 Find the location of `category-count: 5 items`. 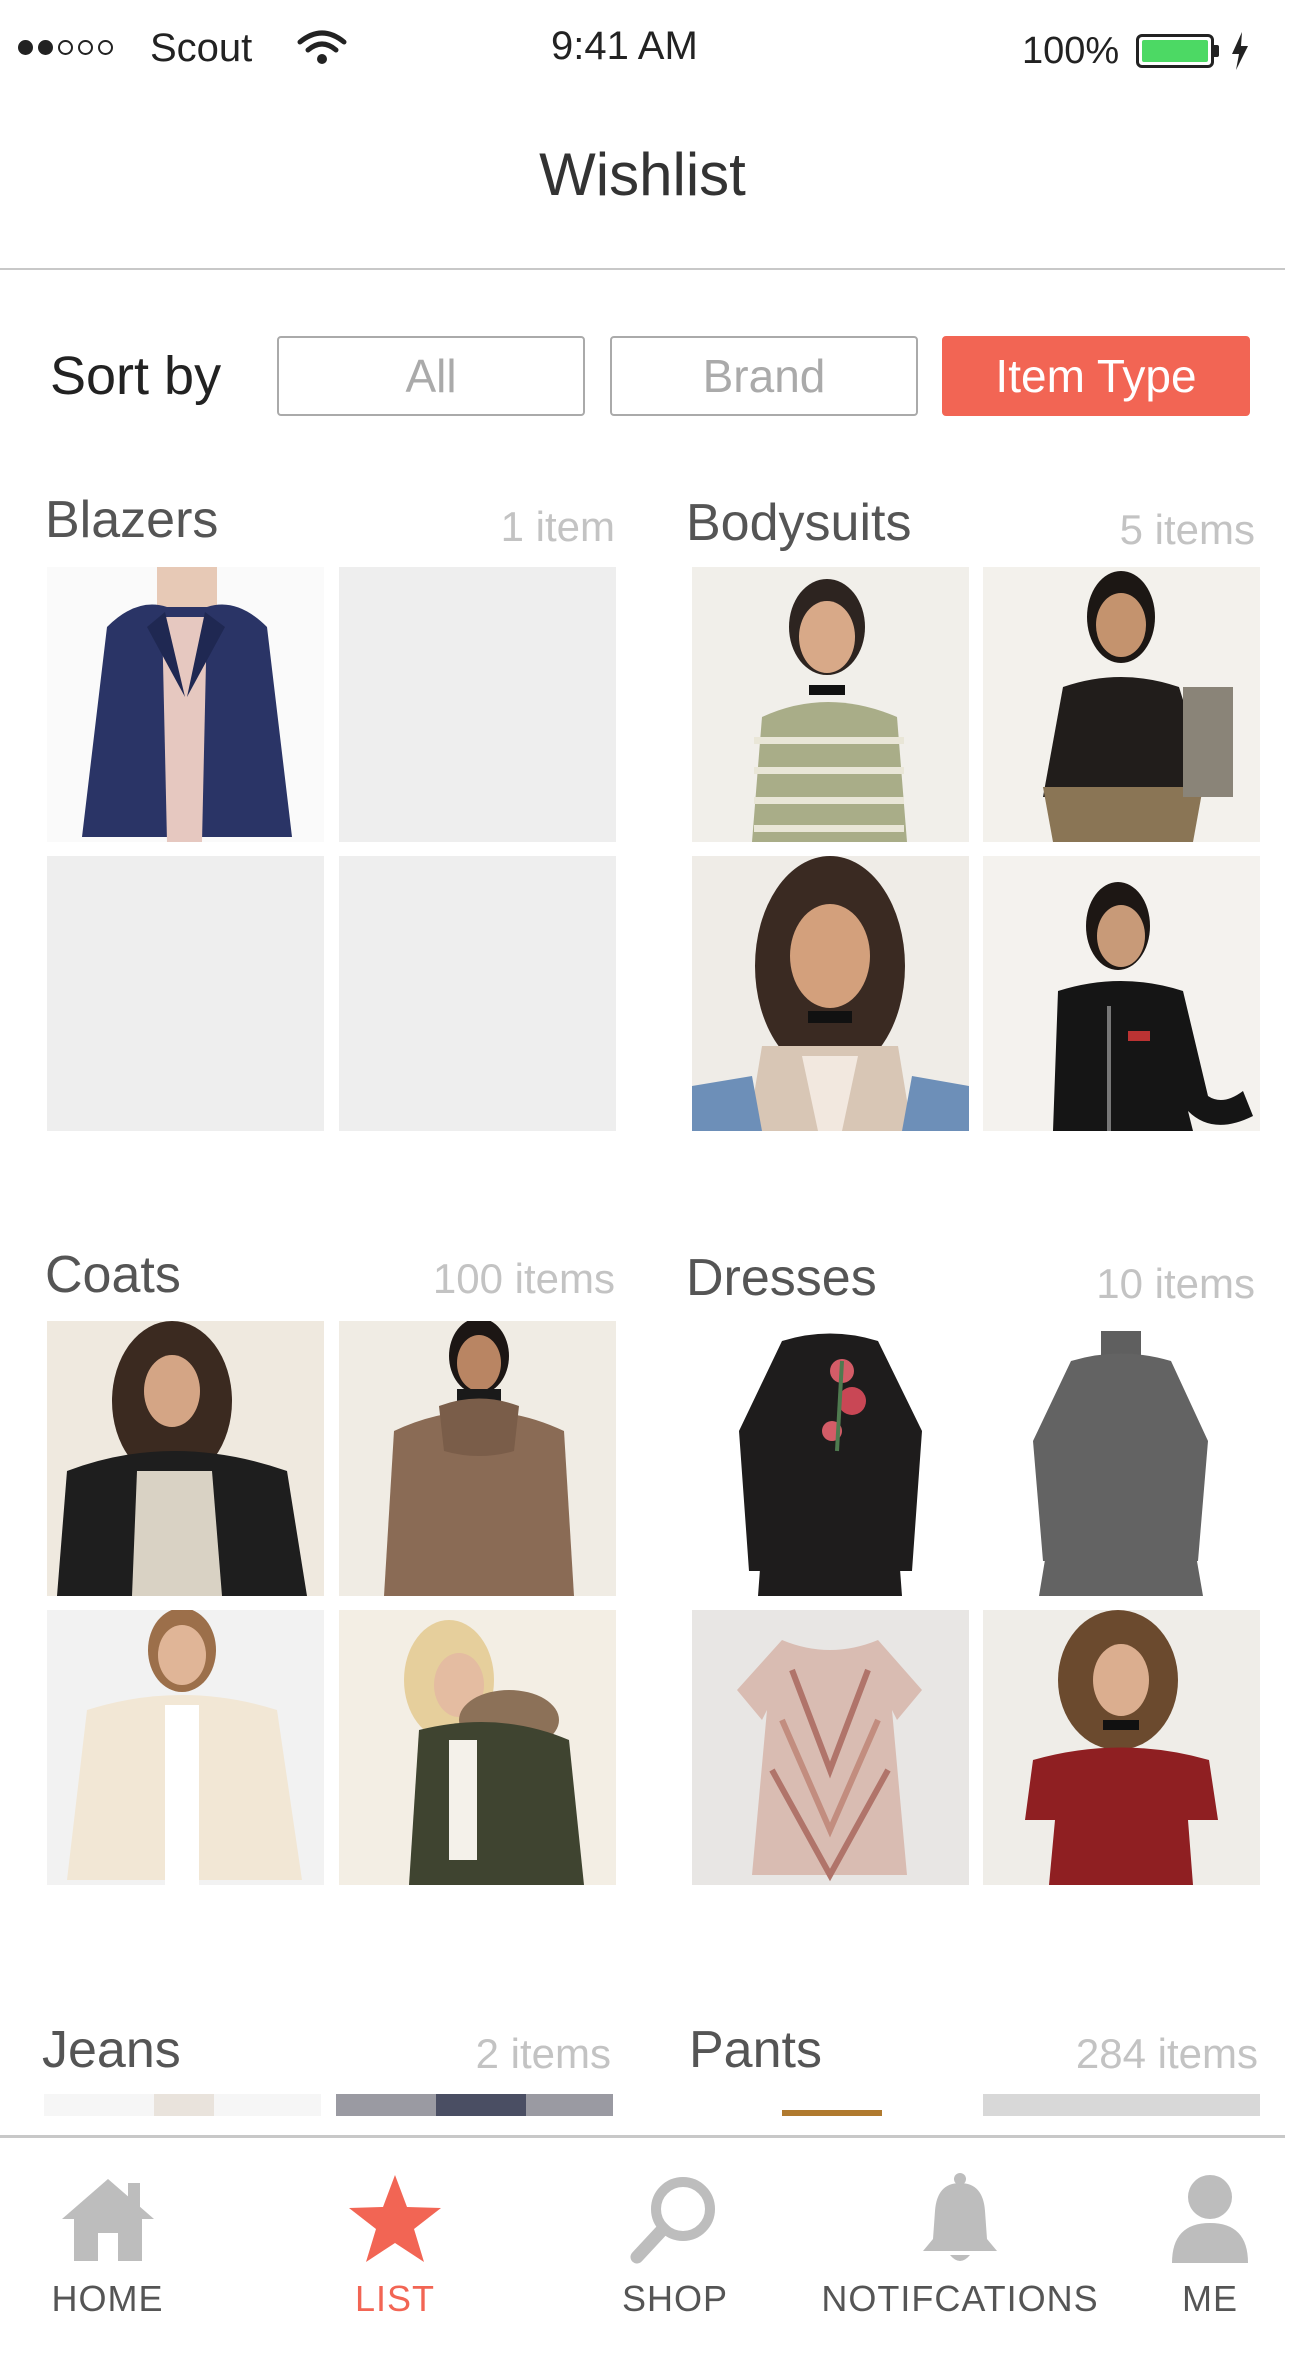

category-count: 5 items is located at coordinates (1187, 529).